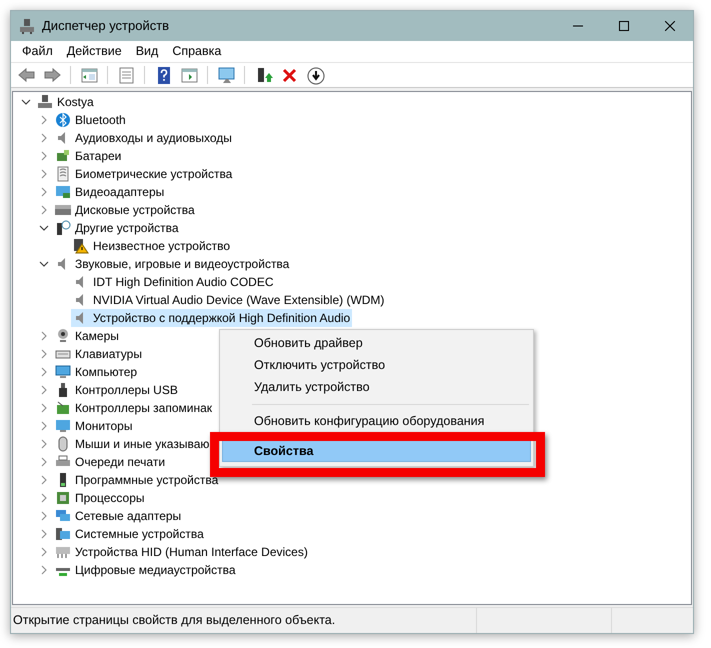 The width and height of the screenshot is (711, 648). What do you see at coordinates (26, 75) in the screenshot?
I see `back-arrow-icon` at bounding box center [26, 75].